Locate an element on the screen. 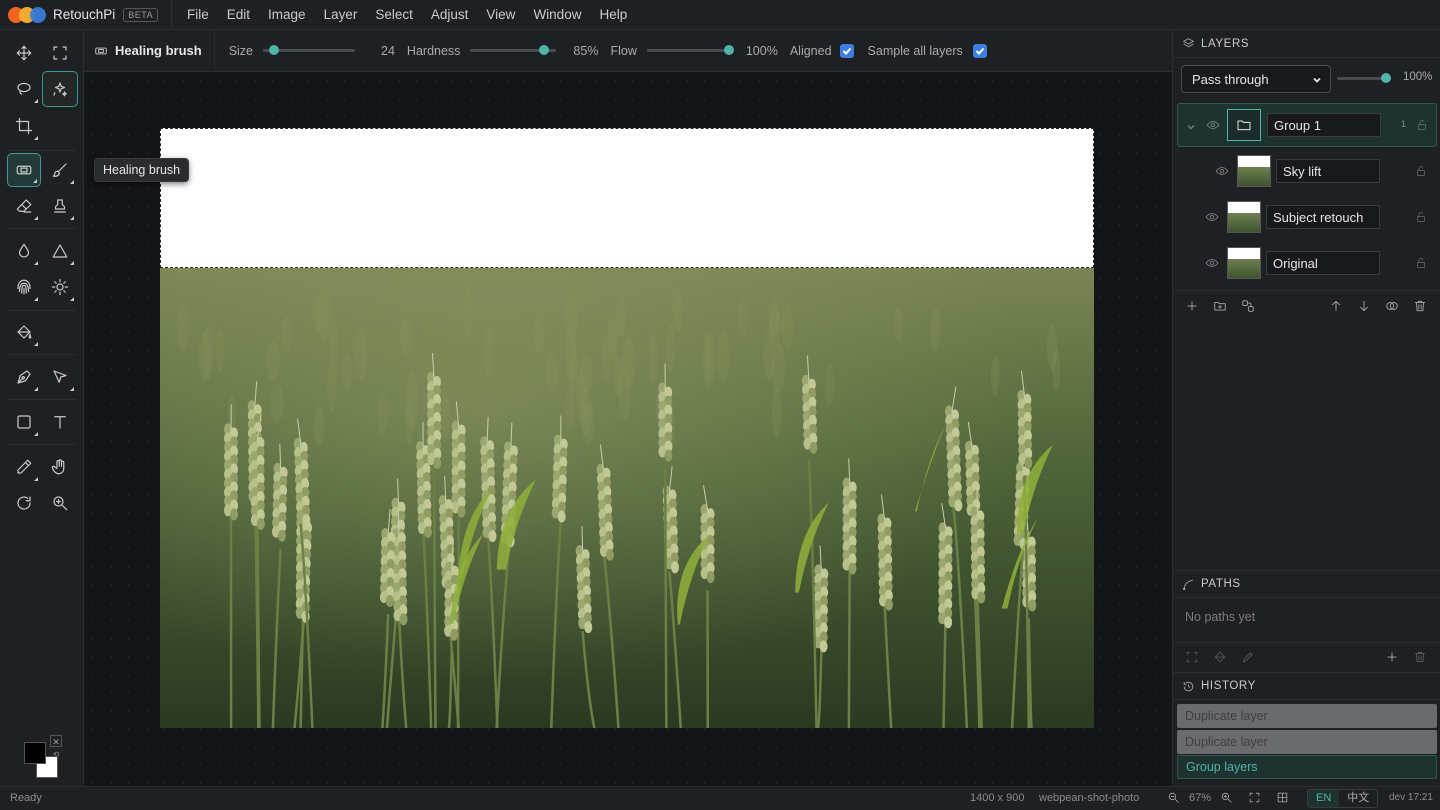 The height and width of the screenshot is (810, 1440). mask-icon is located at coordinates (1249, 307).